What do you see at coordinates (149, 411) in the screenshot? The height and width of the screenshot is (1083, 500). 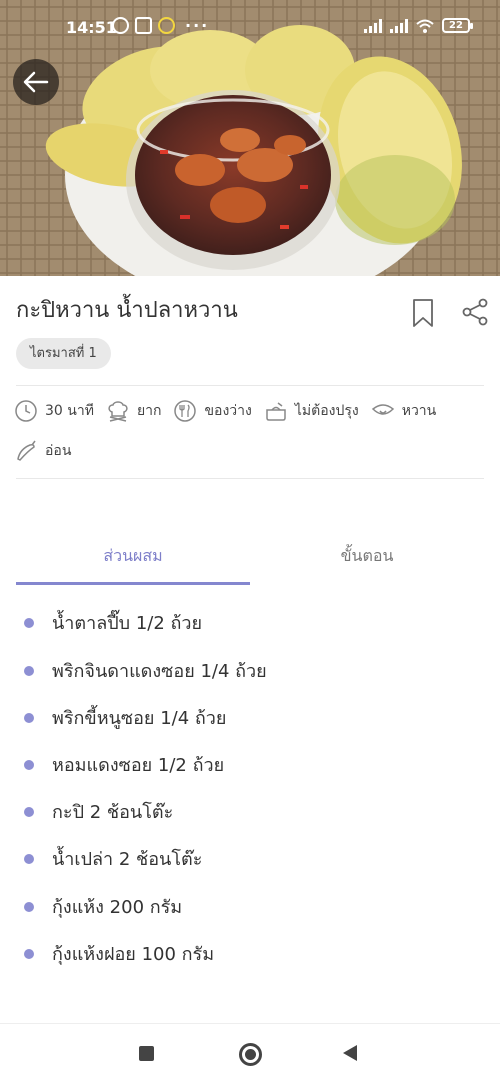 I see `info-difficulty-label: ยาก` at bounding box center [149, 411].